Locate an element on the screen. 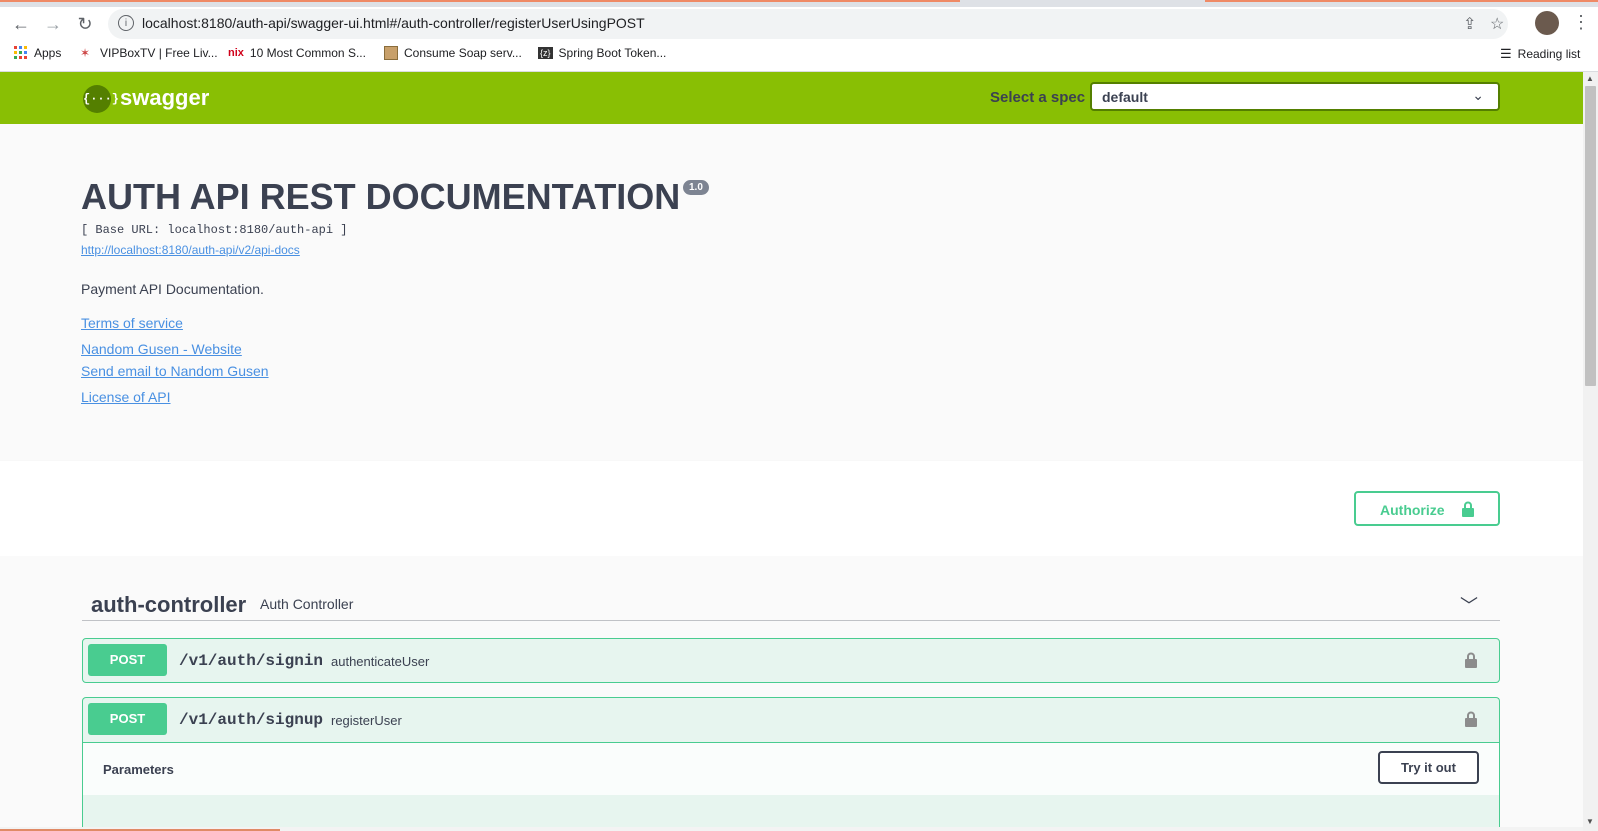 The image size is (1598, 831). authorize-button: Authorize is located at coordinates (1427, 508).